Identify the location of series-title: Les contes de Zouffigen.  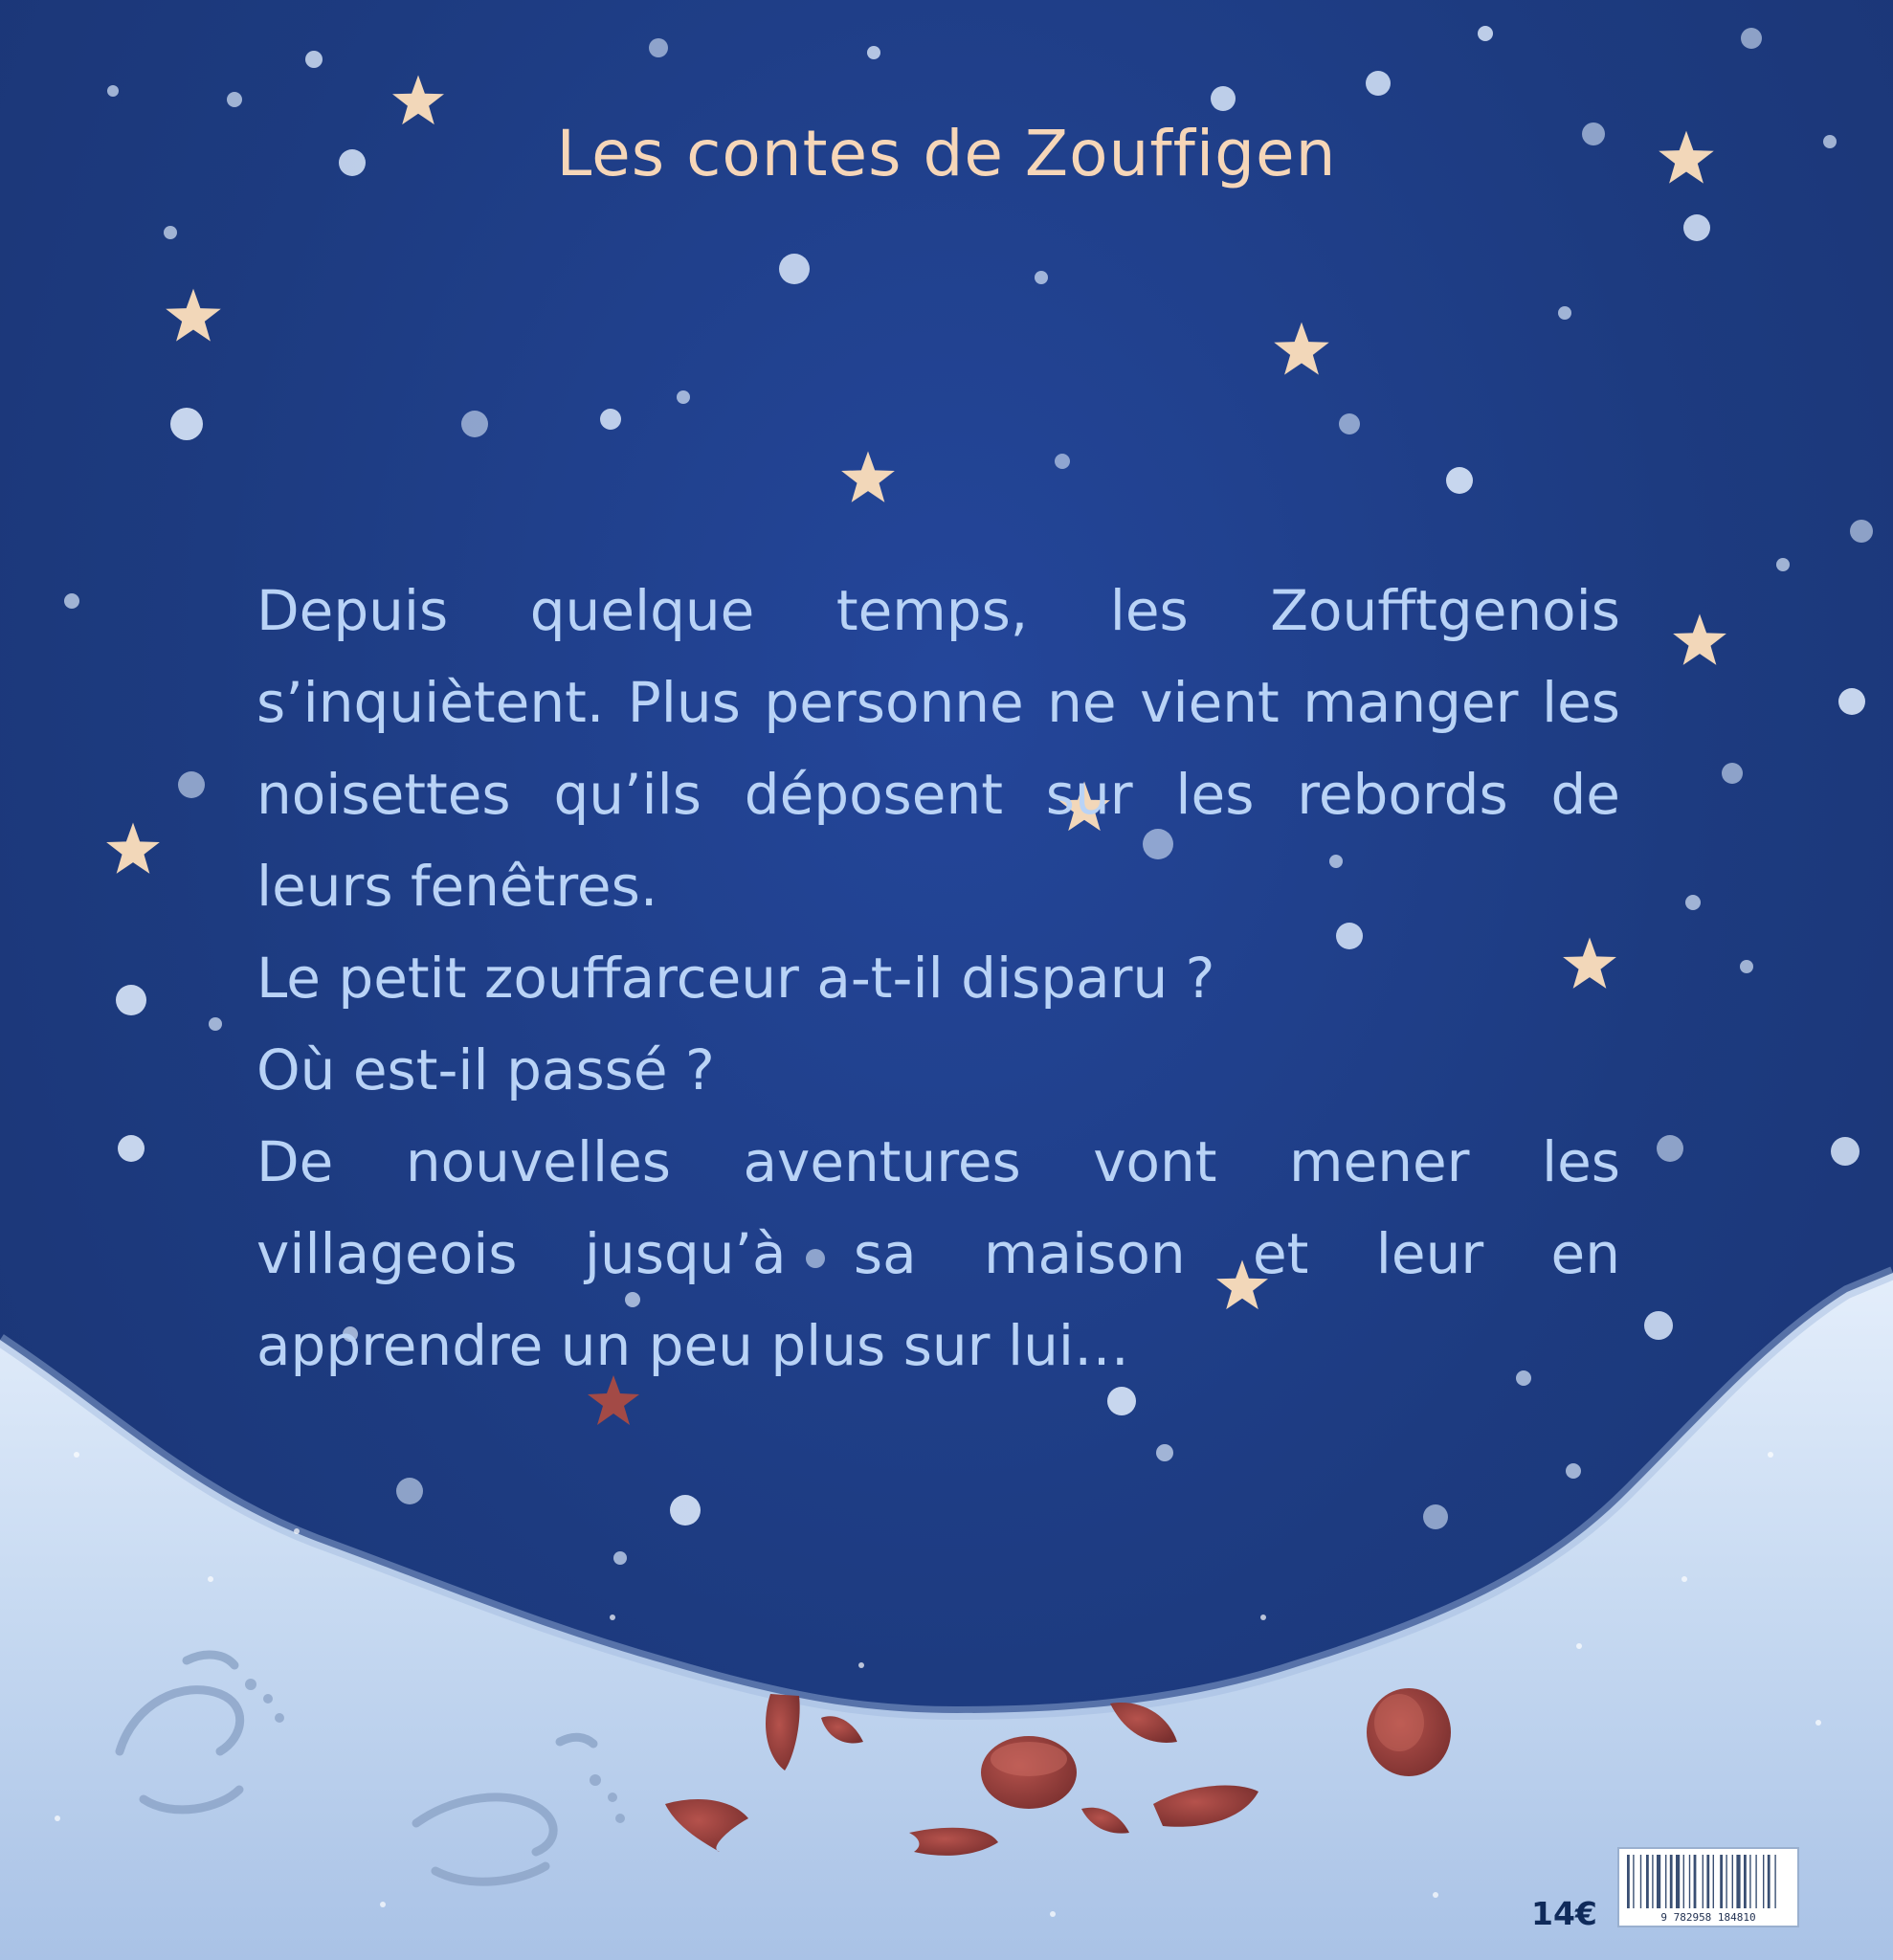
(946, 154).